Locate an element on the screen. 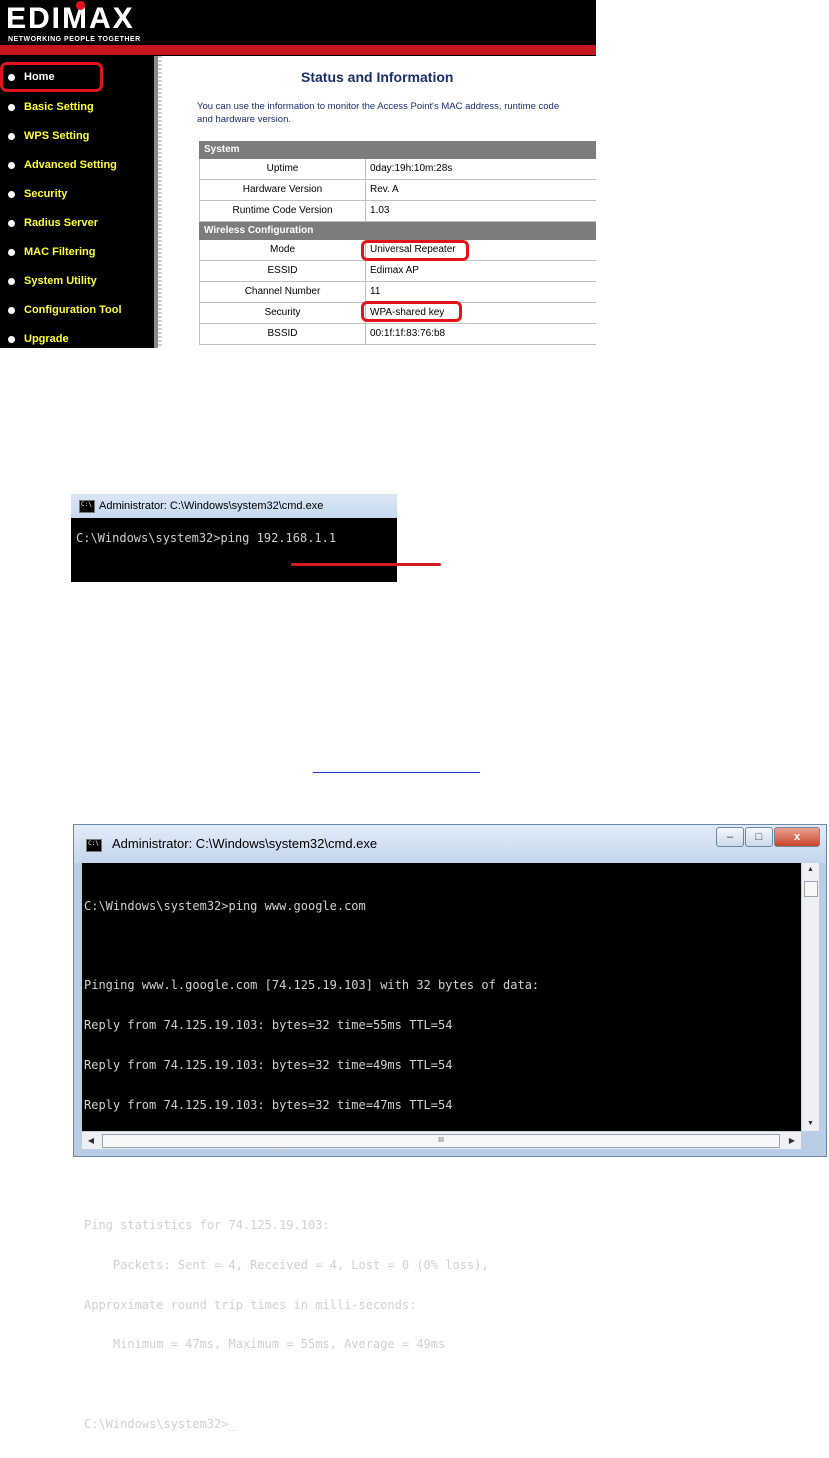 The image size is (829, 1458). header-overlay: EDIMAX is located at coordinates (298, 22).